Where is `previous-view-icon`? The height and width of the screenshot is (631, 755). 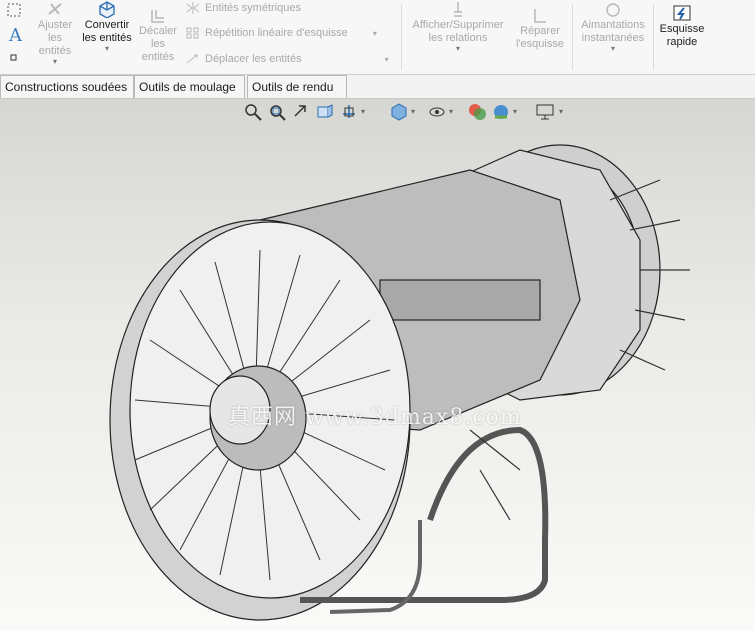 previous-view-icon is located at coordinates (301, 112).